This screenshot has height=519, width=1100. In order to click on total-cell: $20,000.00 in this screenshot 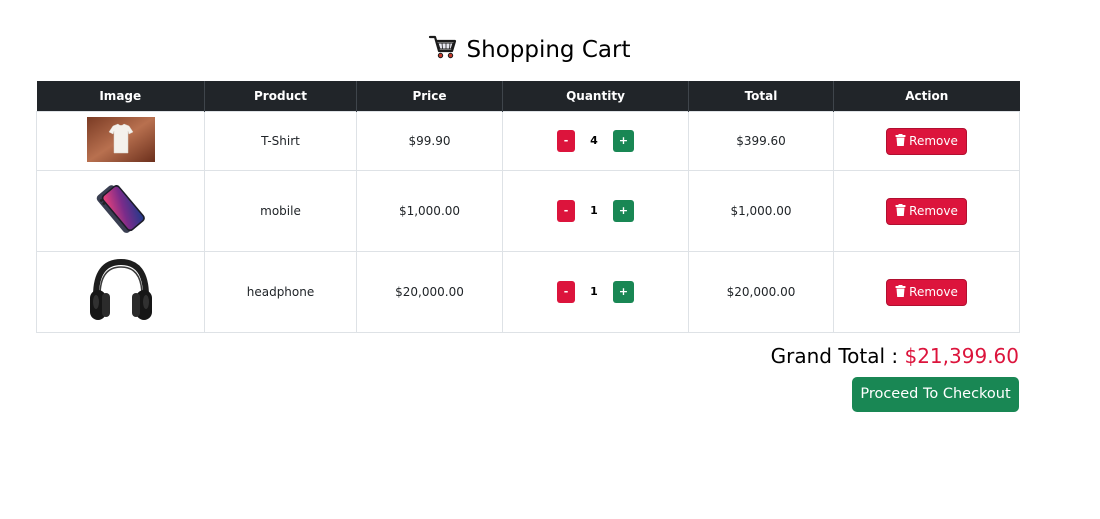, I will do `click(761, 292)`.